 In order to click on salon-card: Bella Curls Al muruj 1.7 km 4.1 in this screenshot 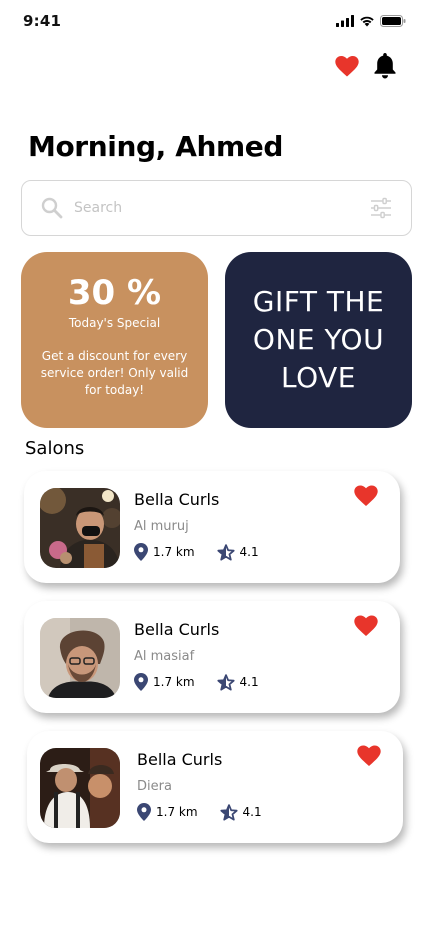, I will do `click(212, 527)`.